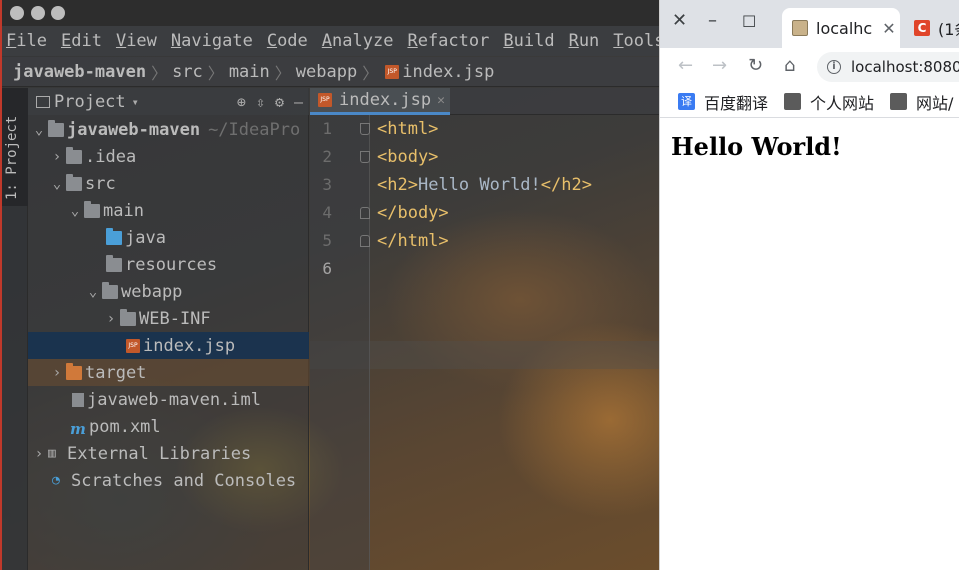 The height and width of the screenshot is (570, 959). What do you see at coordinates (931, 28) in the screenshot?
I see `browser-tab-csdn: C (1条` at bounding box center [931, 28].